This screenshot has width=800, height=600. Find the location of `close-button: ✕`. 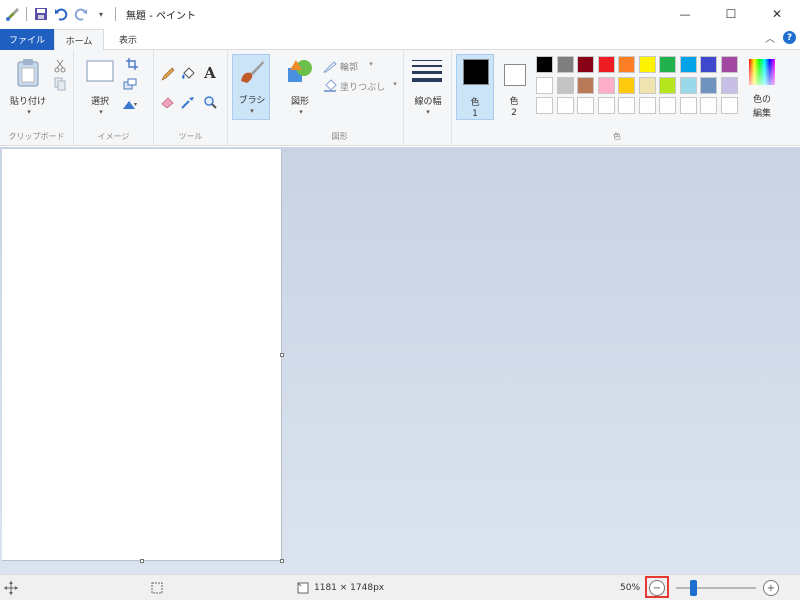

close-button: ✕ is located at coordinates (777, 14).